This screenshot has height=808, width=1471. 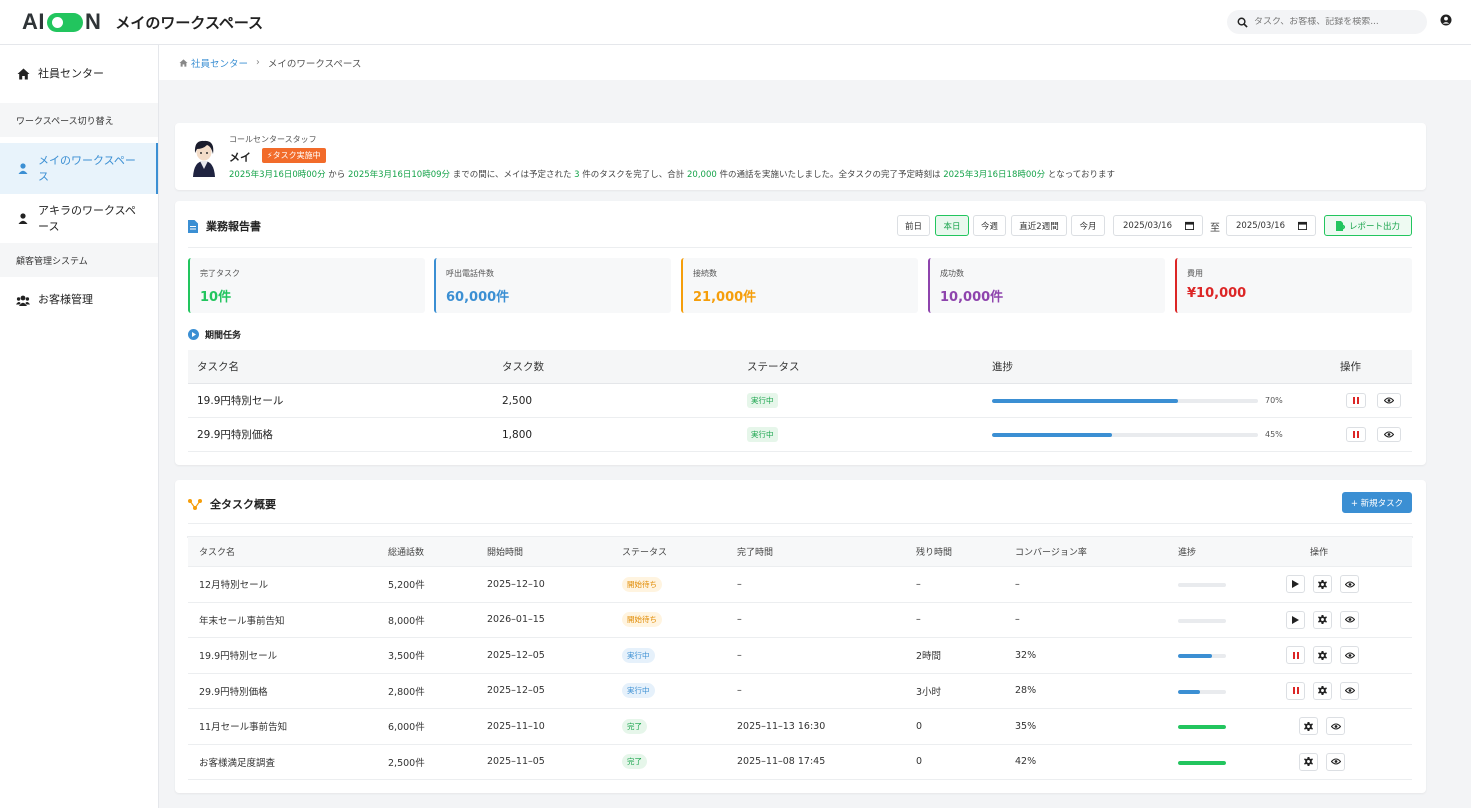 What do you see at coordinates (238, 657) in the screenshot?
I see `task-name: 19.9円特別セール` at bounding box center [238, 657].